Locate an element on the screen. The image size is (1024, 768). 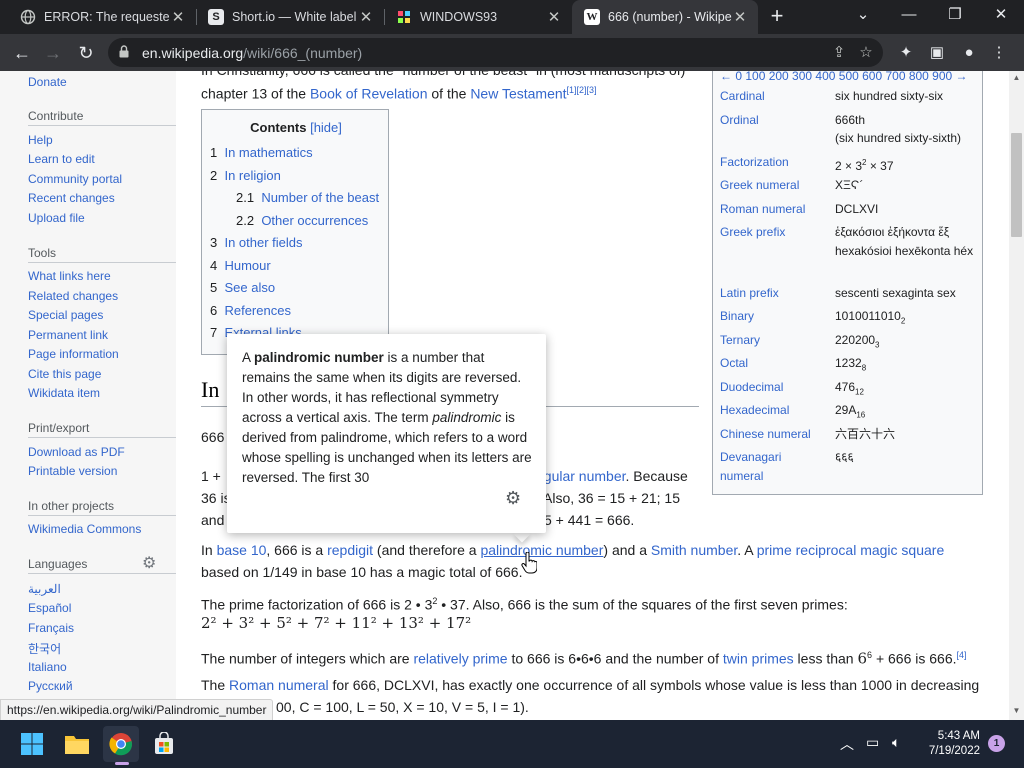
sidebar-item-wikidata-item: Wikidata item is located at coordinates (64, 393).